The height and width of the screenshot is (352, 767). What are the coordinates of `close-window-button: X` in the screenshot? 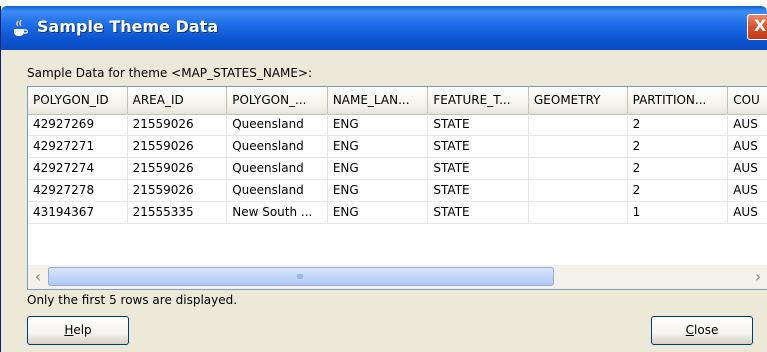 It's located at (757, 27).